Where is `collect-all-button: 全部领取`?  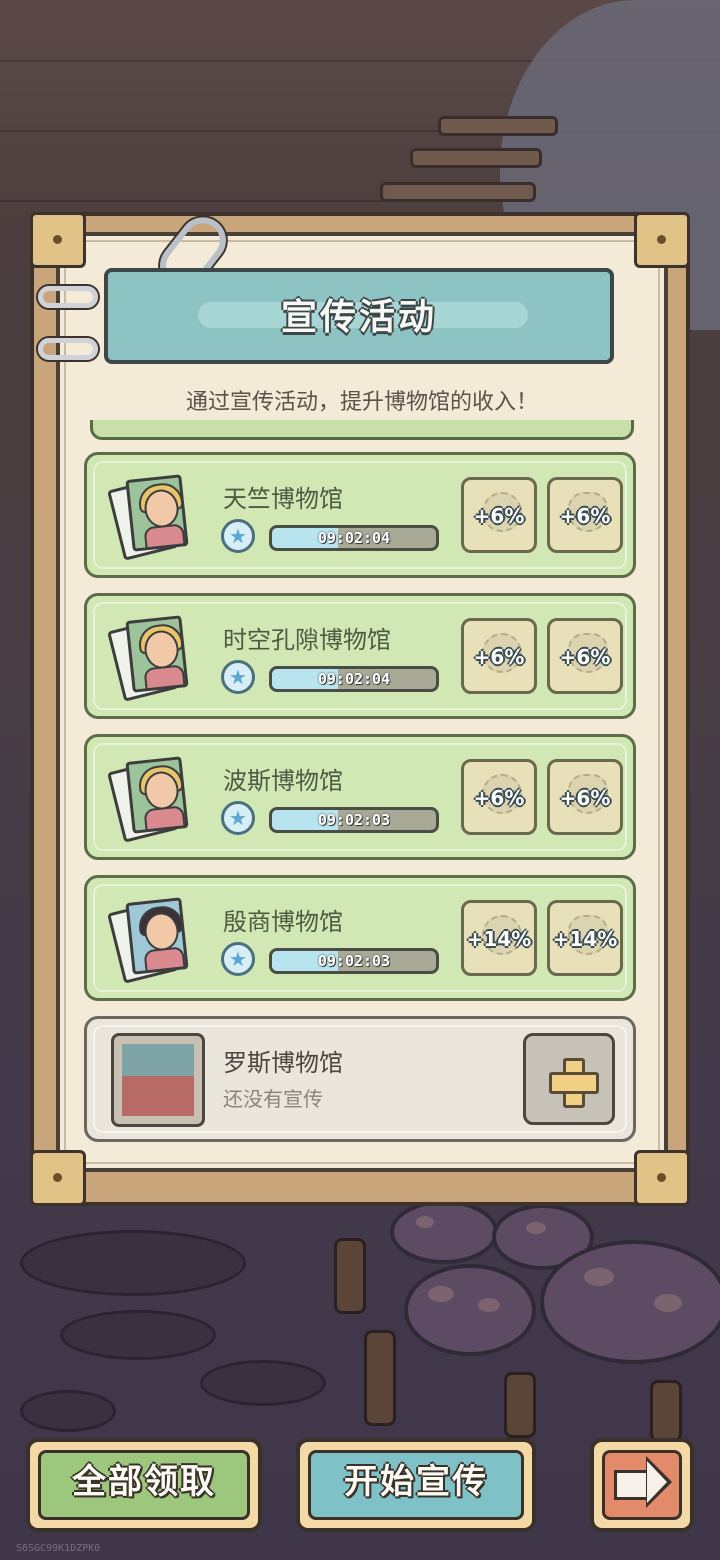
collect-all-button: 全部领取 is located at coordinates (144, 1485).